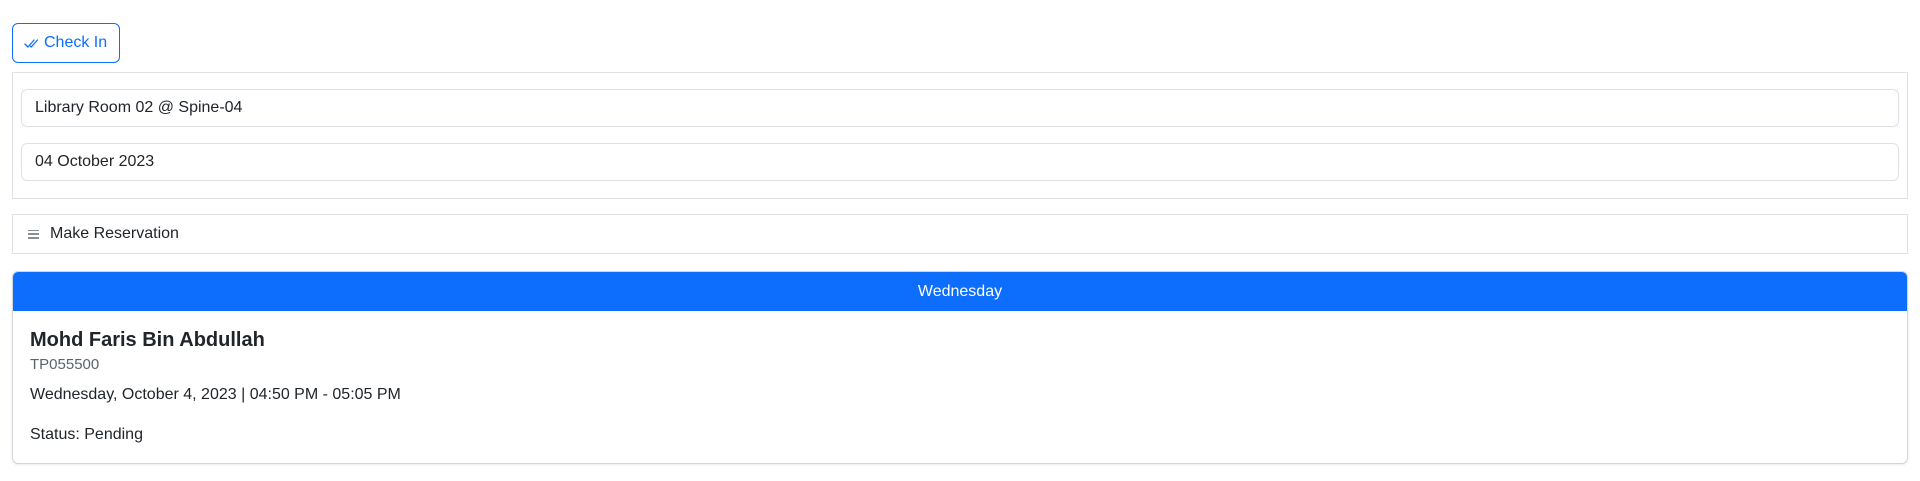 The width and height of the screenshot is (1920, 481). Describe the element at coordinates (960, 162) in the screenshot. I see `date-field: 04 October 2023` at that location.